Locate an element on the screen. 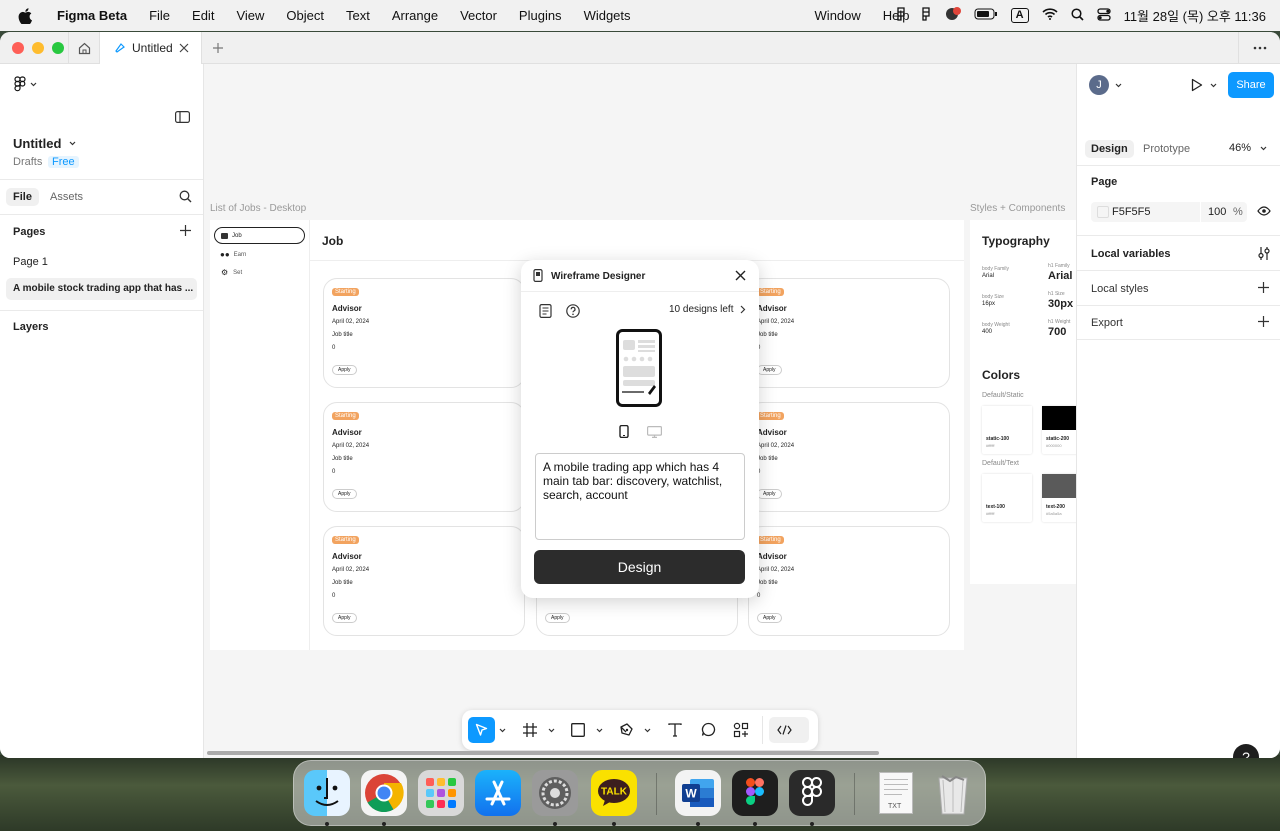 The width and height of the screenshot is (1280, 831). nav-item-job: Job is located at coordinates (259, 235).